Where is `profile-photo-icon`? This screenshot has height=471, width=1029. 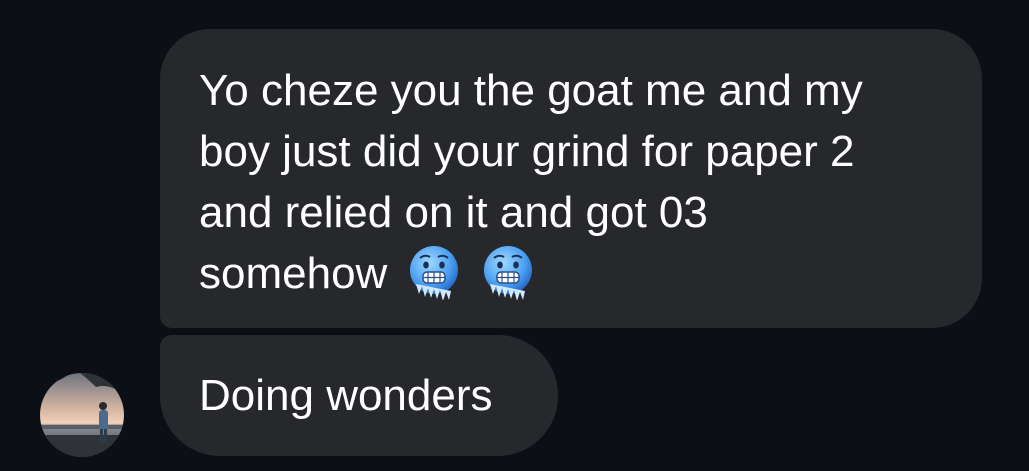
profile-photo-icon is located at coordinates (82, 415).